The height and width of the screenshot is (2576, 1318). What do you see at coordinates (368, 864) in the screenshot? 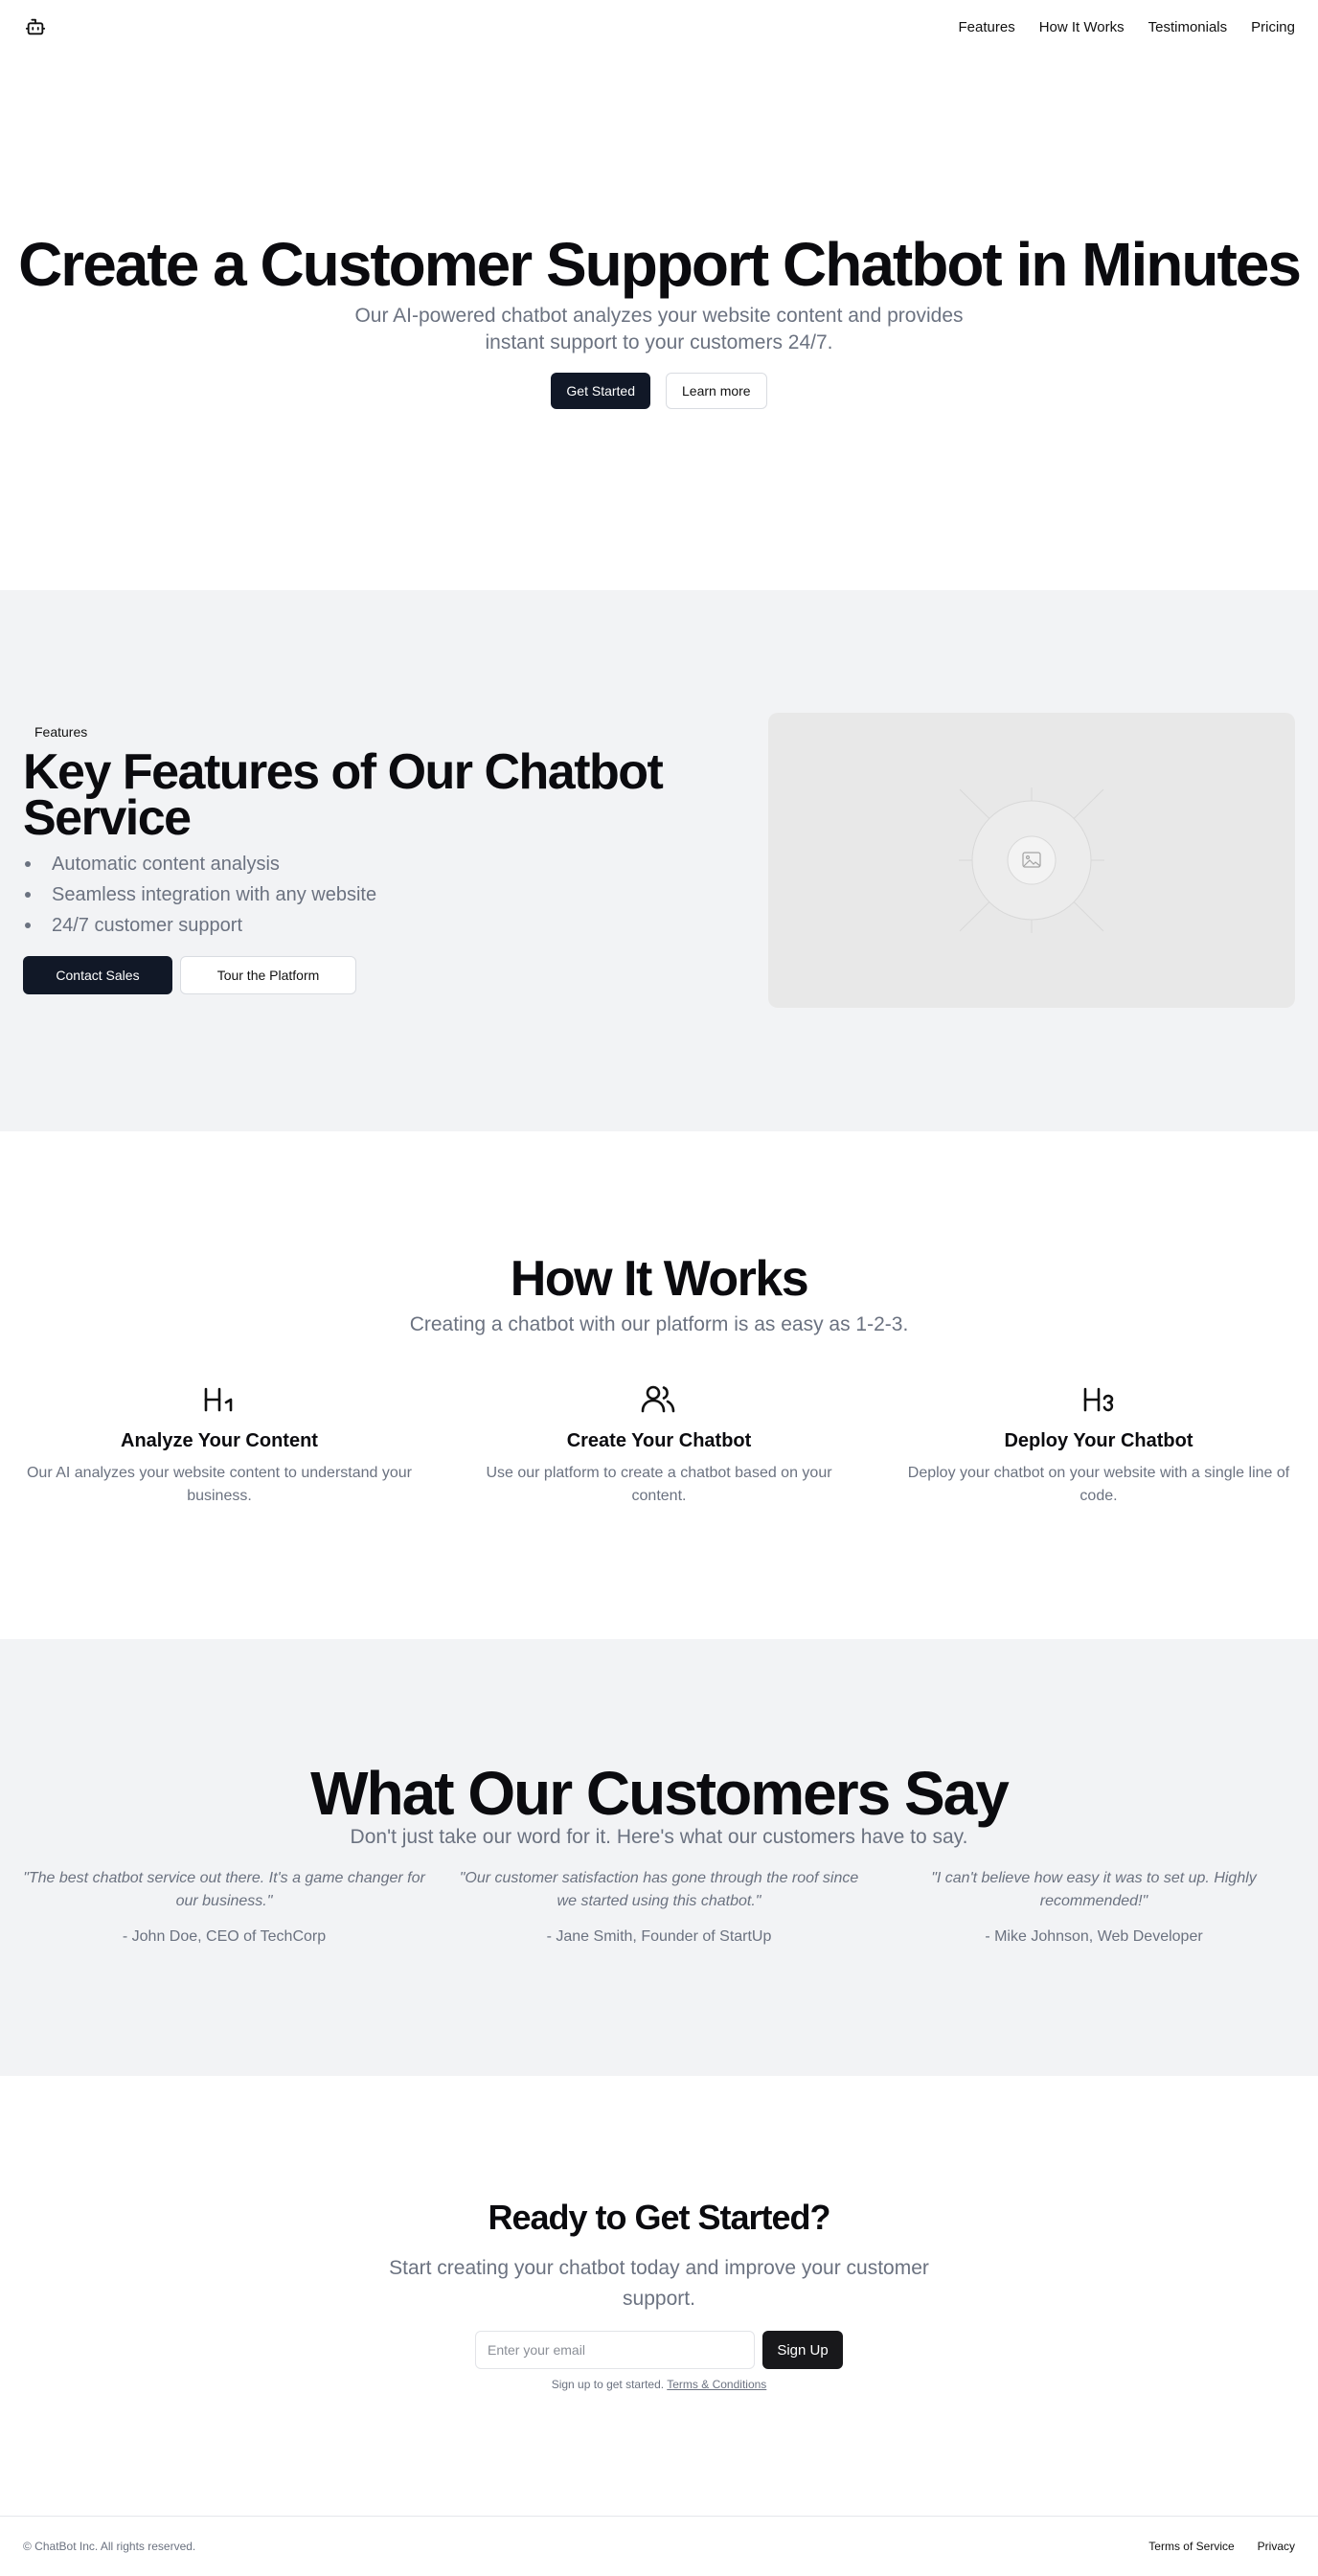
I see `list-item: Automatic content analysis` at bounding box center [368, 864].